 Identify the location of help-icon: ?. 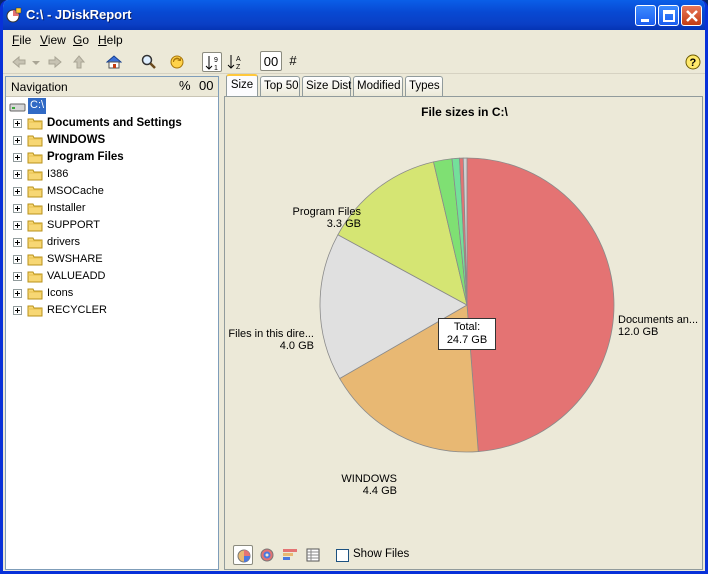
(693, 62).